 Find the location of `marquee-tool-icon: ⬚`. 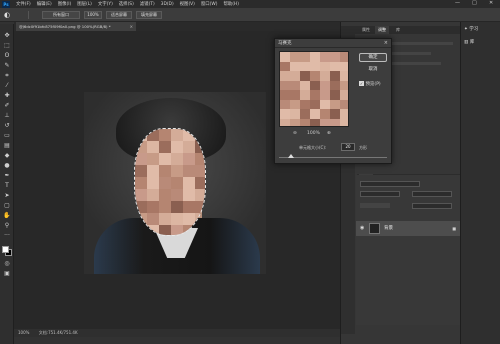

marquee-tool-icon: ⬚ is located at coordinates (7, 45).